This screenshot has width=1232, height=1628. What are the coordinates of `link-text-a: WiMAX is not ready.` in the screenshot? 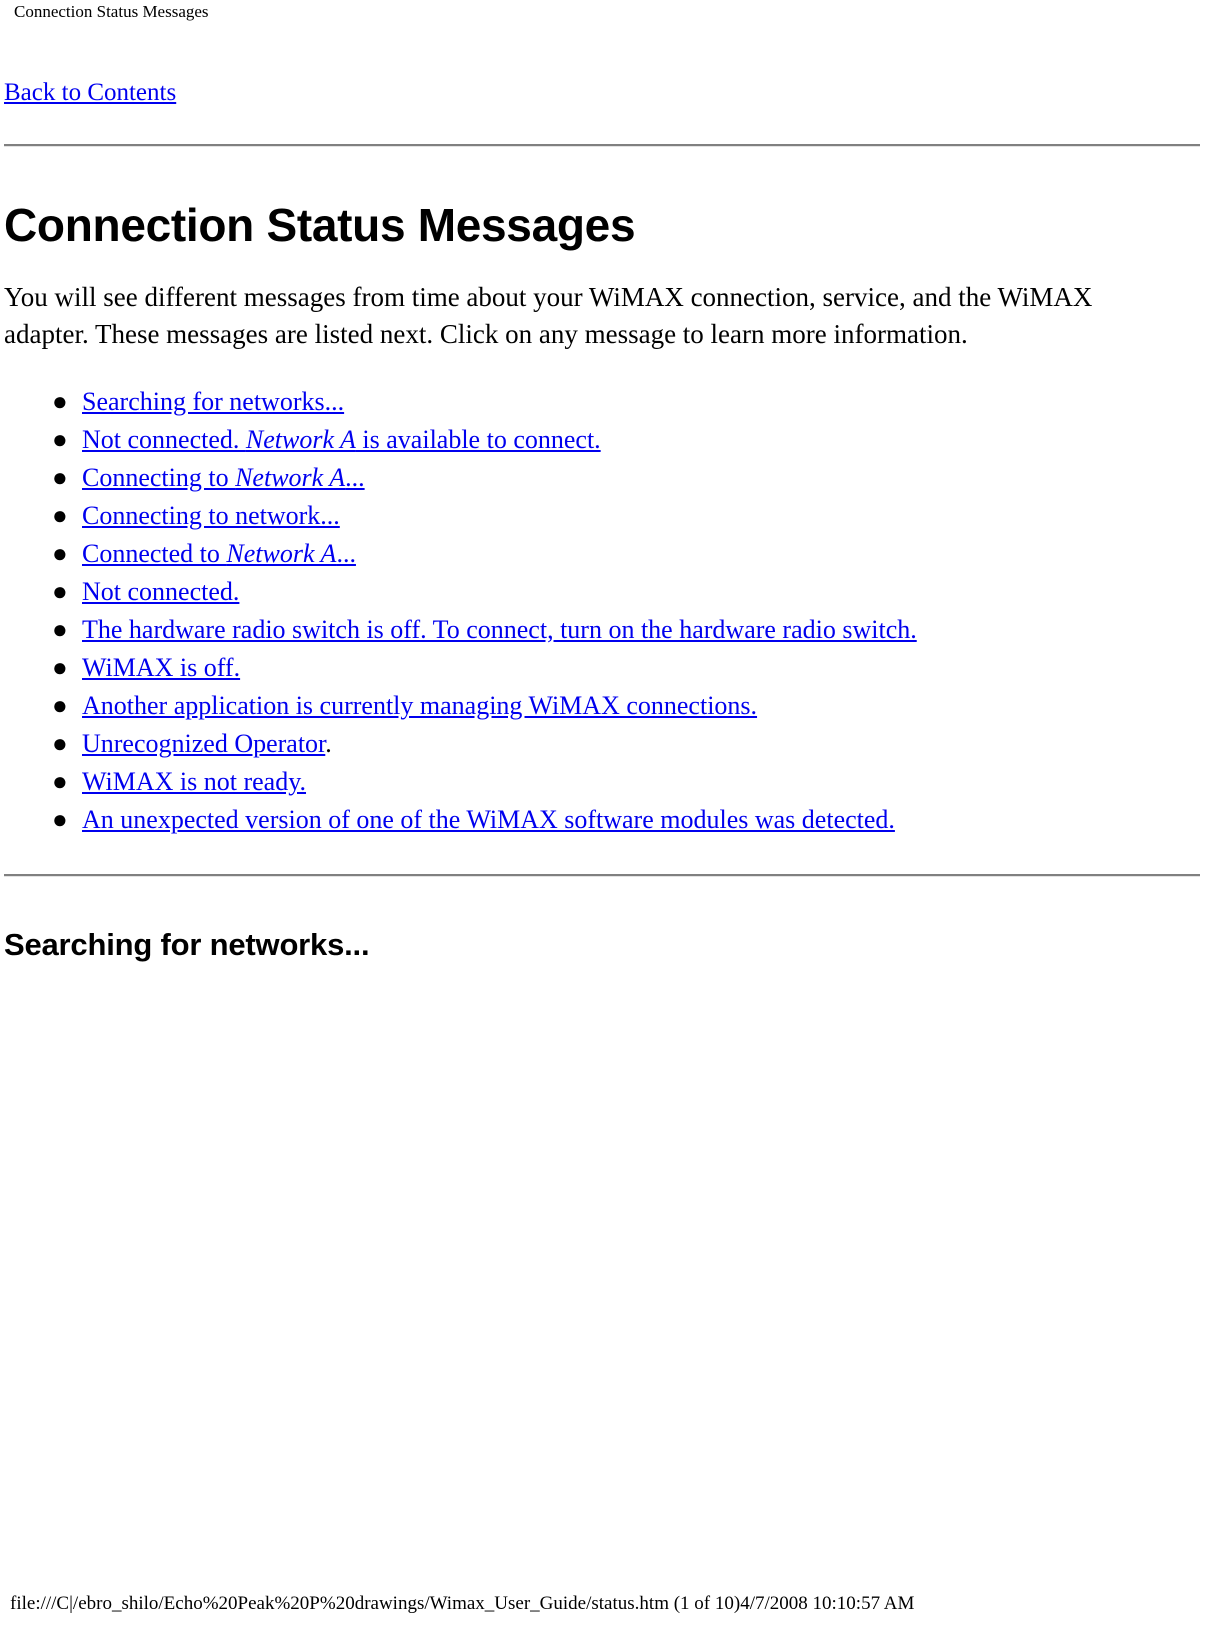 It's located at (194, 781).